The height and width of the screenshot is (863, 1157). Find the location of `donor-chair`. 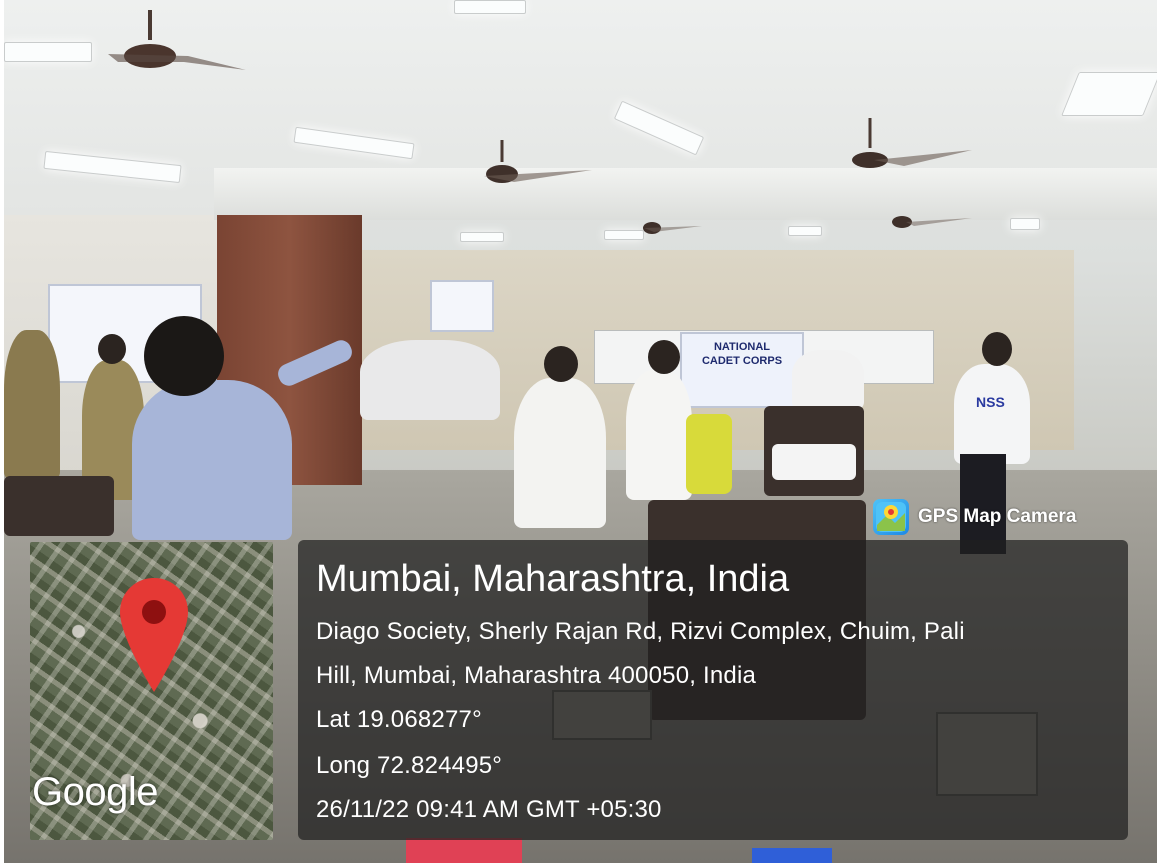

donor-chair is located at coordinates (59, 506).